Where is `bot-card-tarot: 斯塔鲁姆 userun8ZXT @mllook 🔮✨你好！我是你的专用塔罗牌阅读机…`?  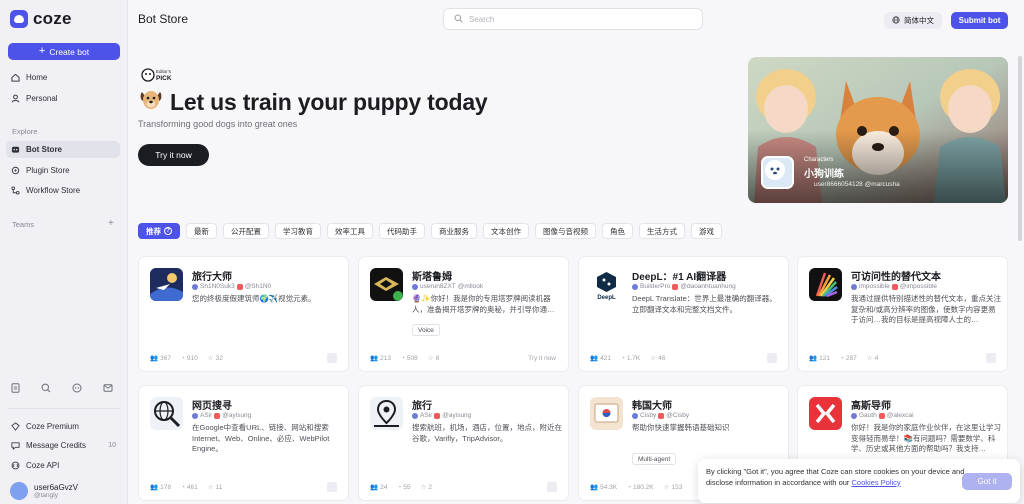 bot-card-tarot: 斯塔鲁姆 userun8ZXT @mllook 🔮✨你好！我是你的专用塔罗牌阅读机… is located at coordinates (463, 314).